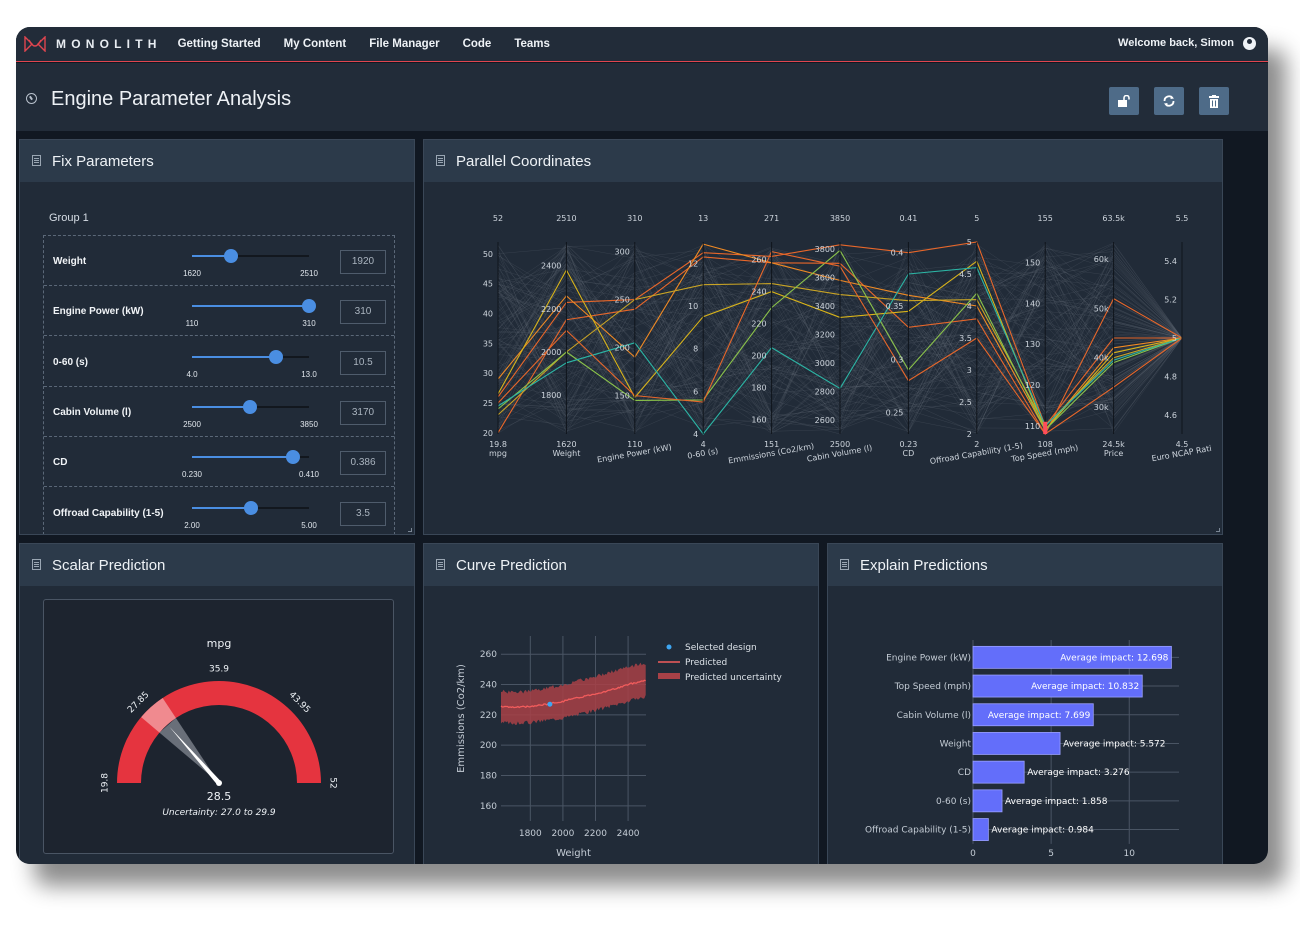  Describe the element at coordinates (532, 44) in the screenshot. I see `nav-teams: Teams` at that location.